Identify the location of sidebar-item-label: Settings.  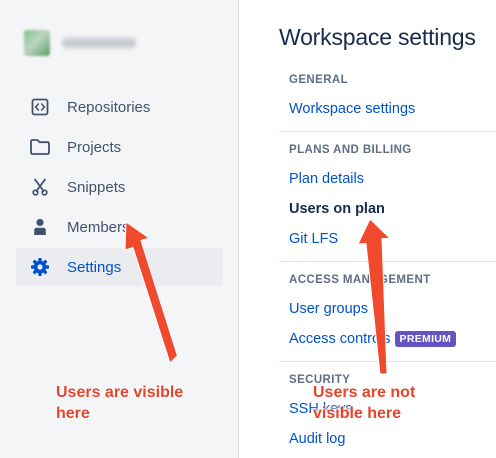
(94, 267).